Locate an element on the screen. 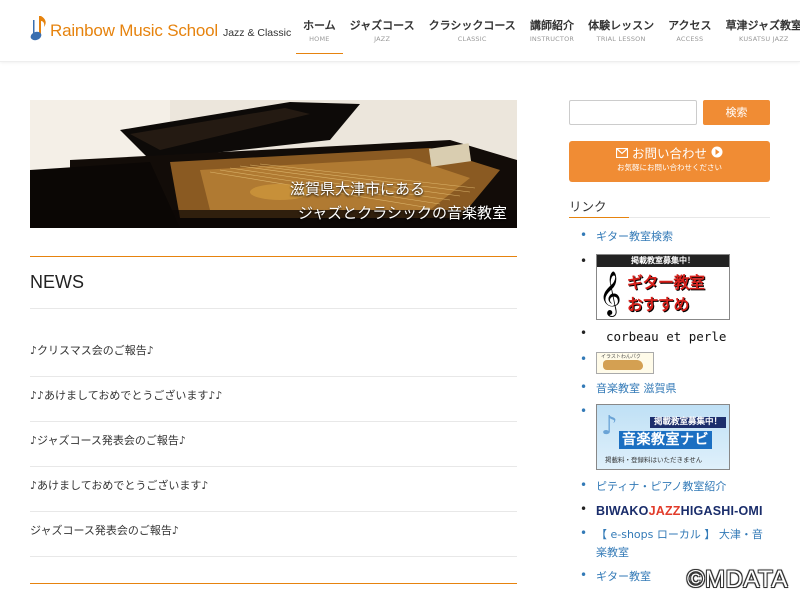  banner-title: 音楽教室ナビ is located at coordinates (665, 440).